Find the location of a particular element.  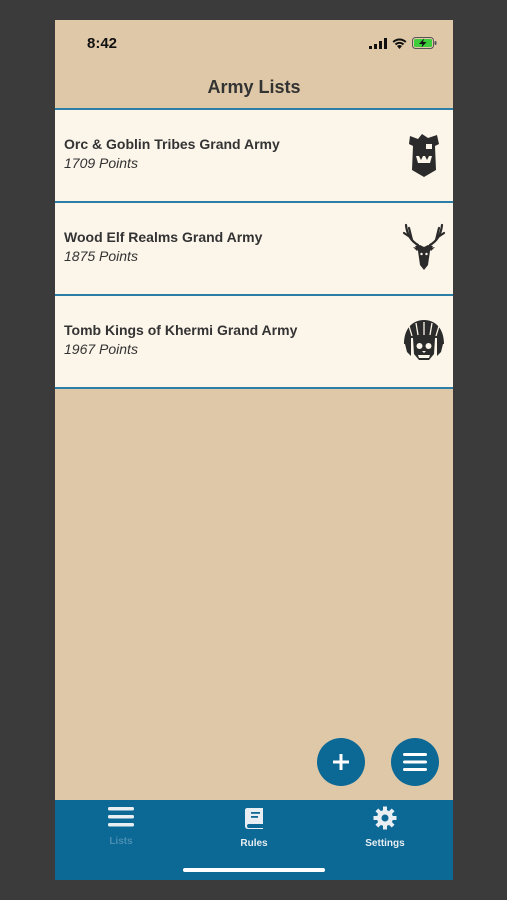

battery-charging-icon is located at coordinates (424, 43).